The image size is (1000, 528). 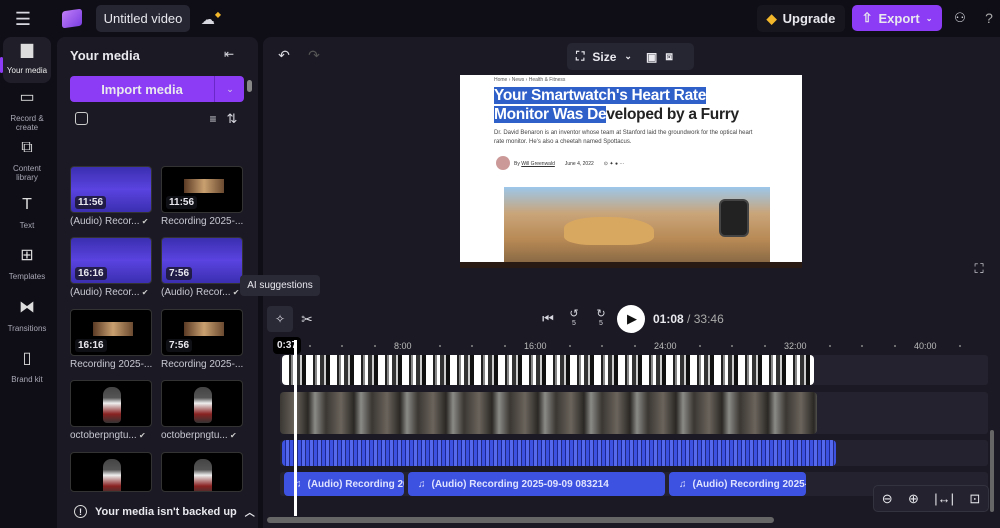 What do you see at coordinates (665, 346) in the screenshot?
I see `ruler-tick-label: 24:00` at bounding box center [665, 346].